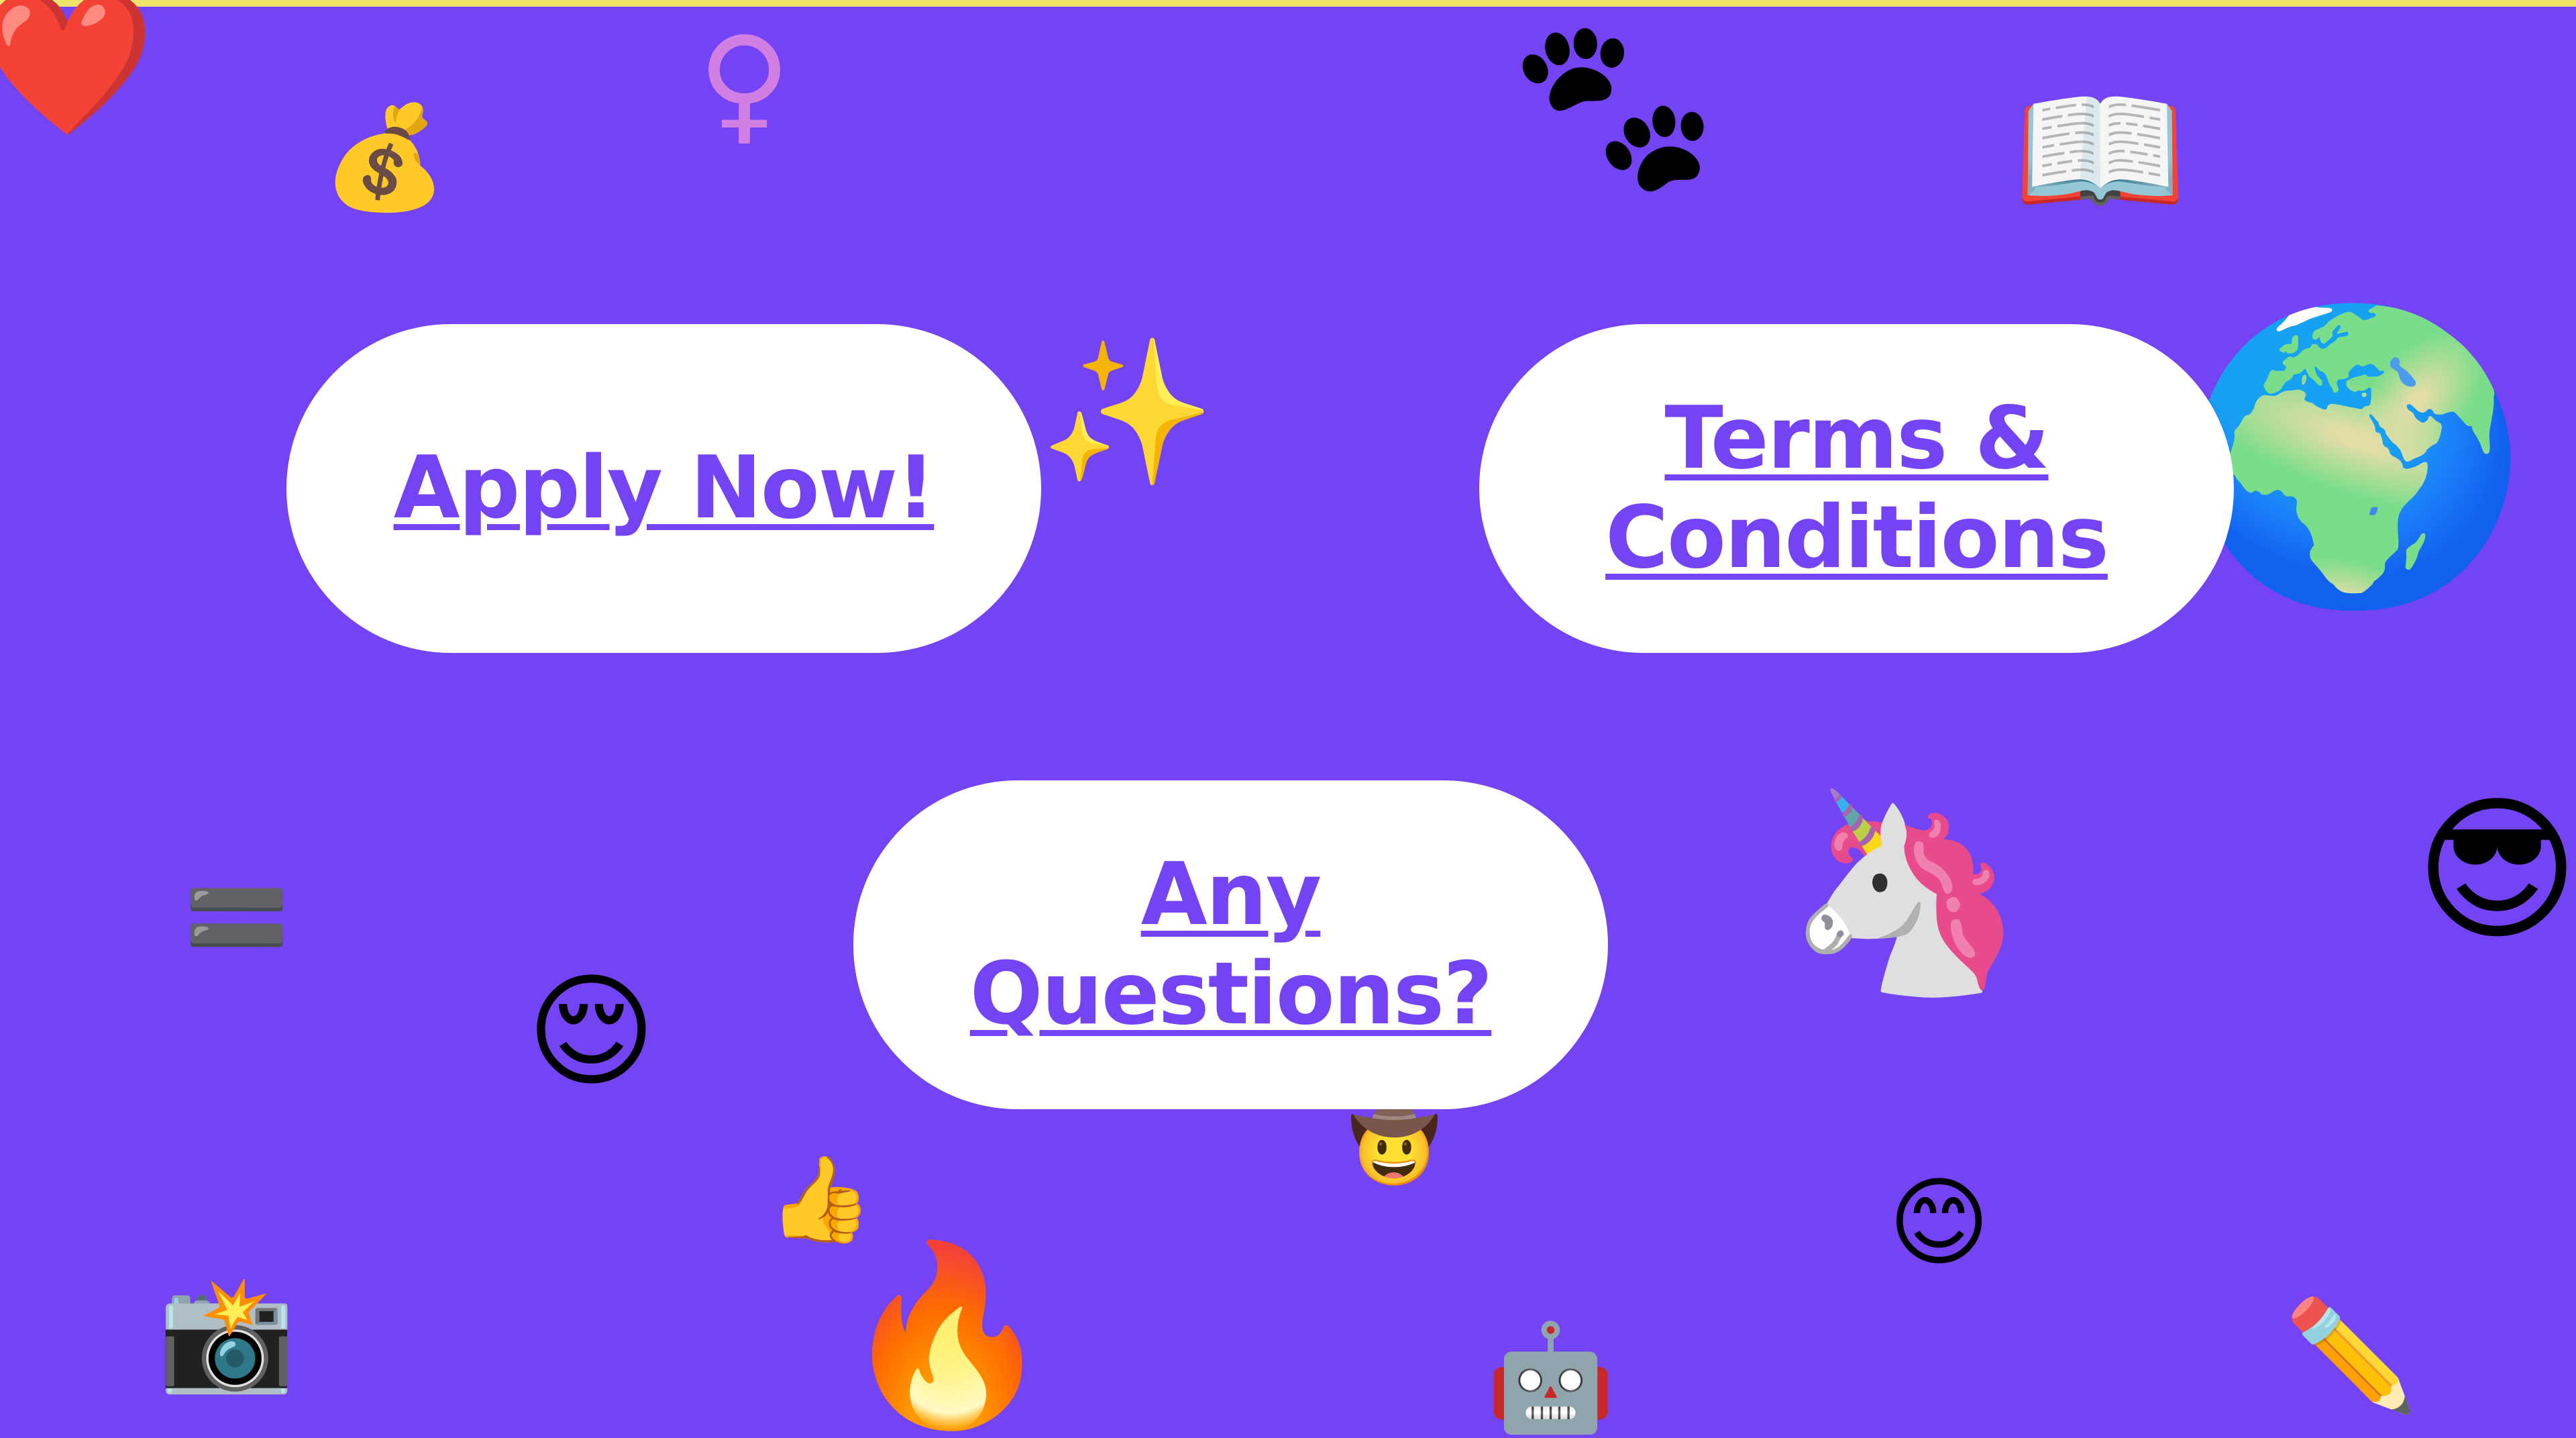  I want to click on equals-icon: 🟰, so click(236, 917).